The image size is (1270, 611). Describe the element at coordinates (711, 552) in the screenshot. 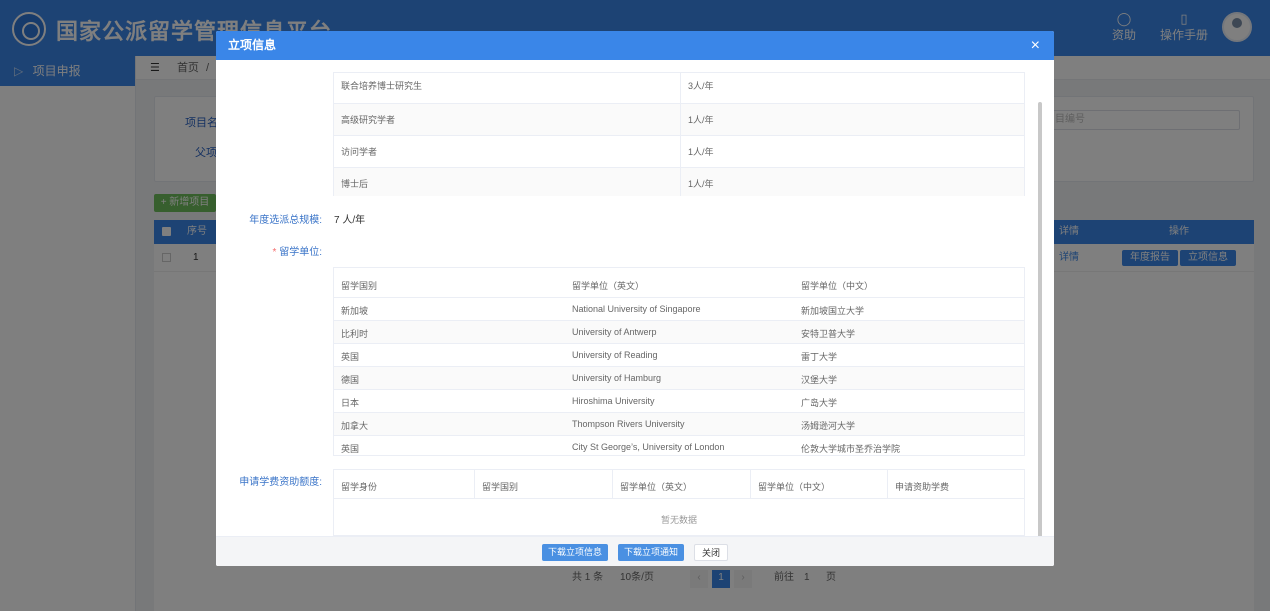

I see `close-button: 关闭` at that location.